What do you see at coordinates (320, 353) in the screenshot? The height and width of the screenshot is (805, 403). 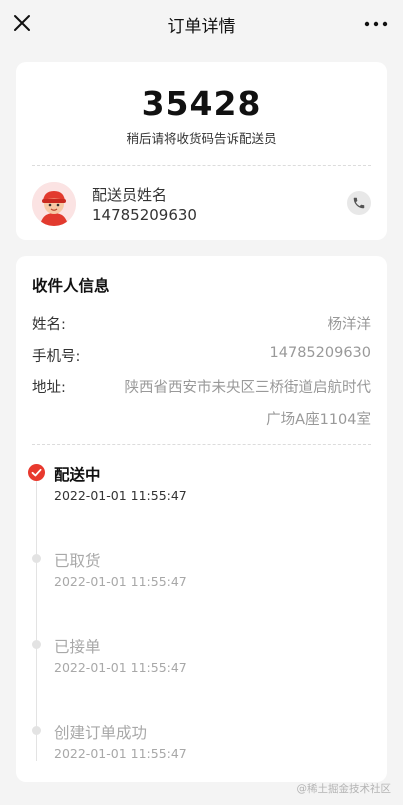 I see `phone-value: 14785209630` at bounding box center [320, 353].